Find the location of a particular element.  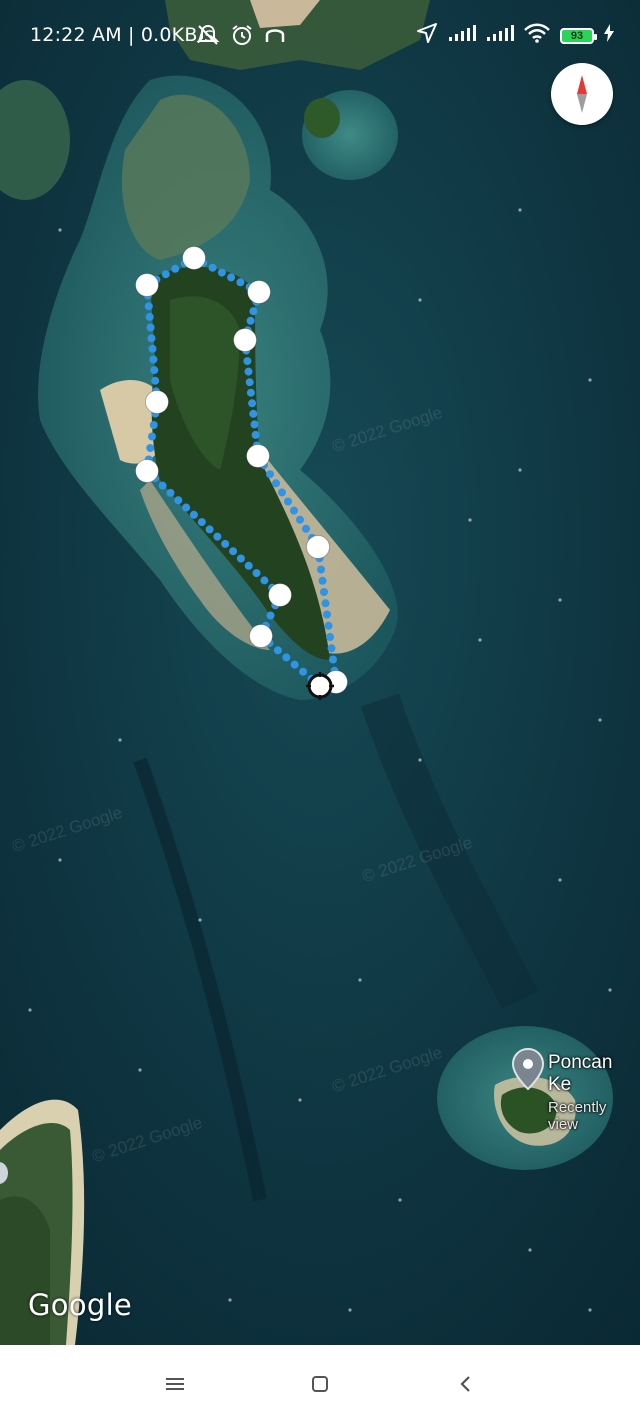

location-arrow-icon is located at coordinates (427, 35).